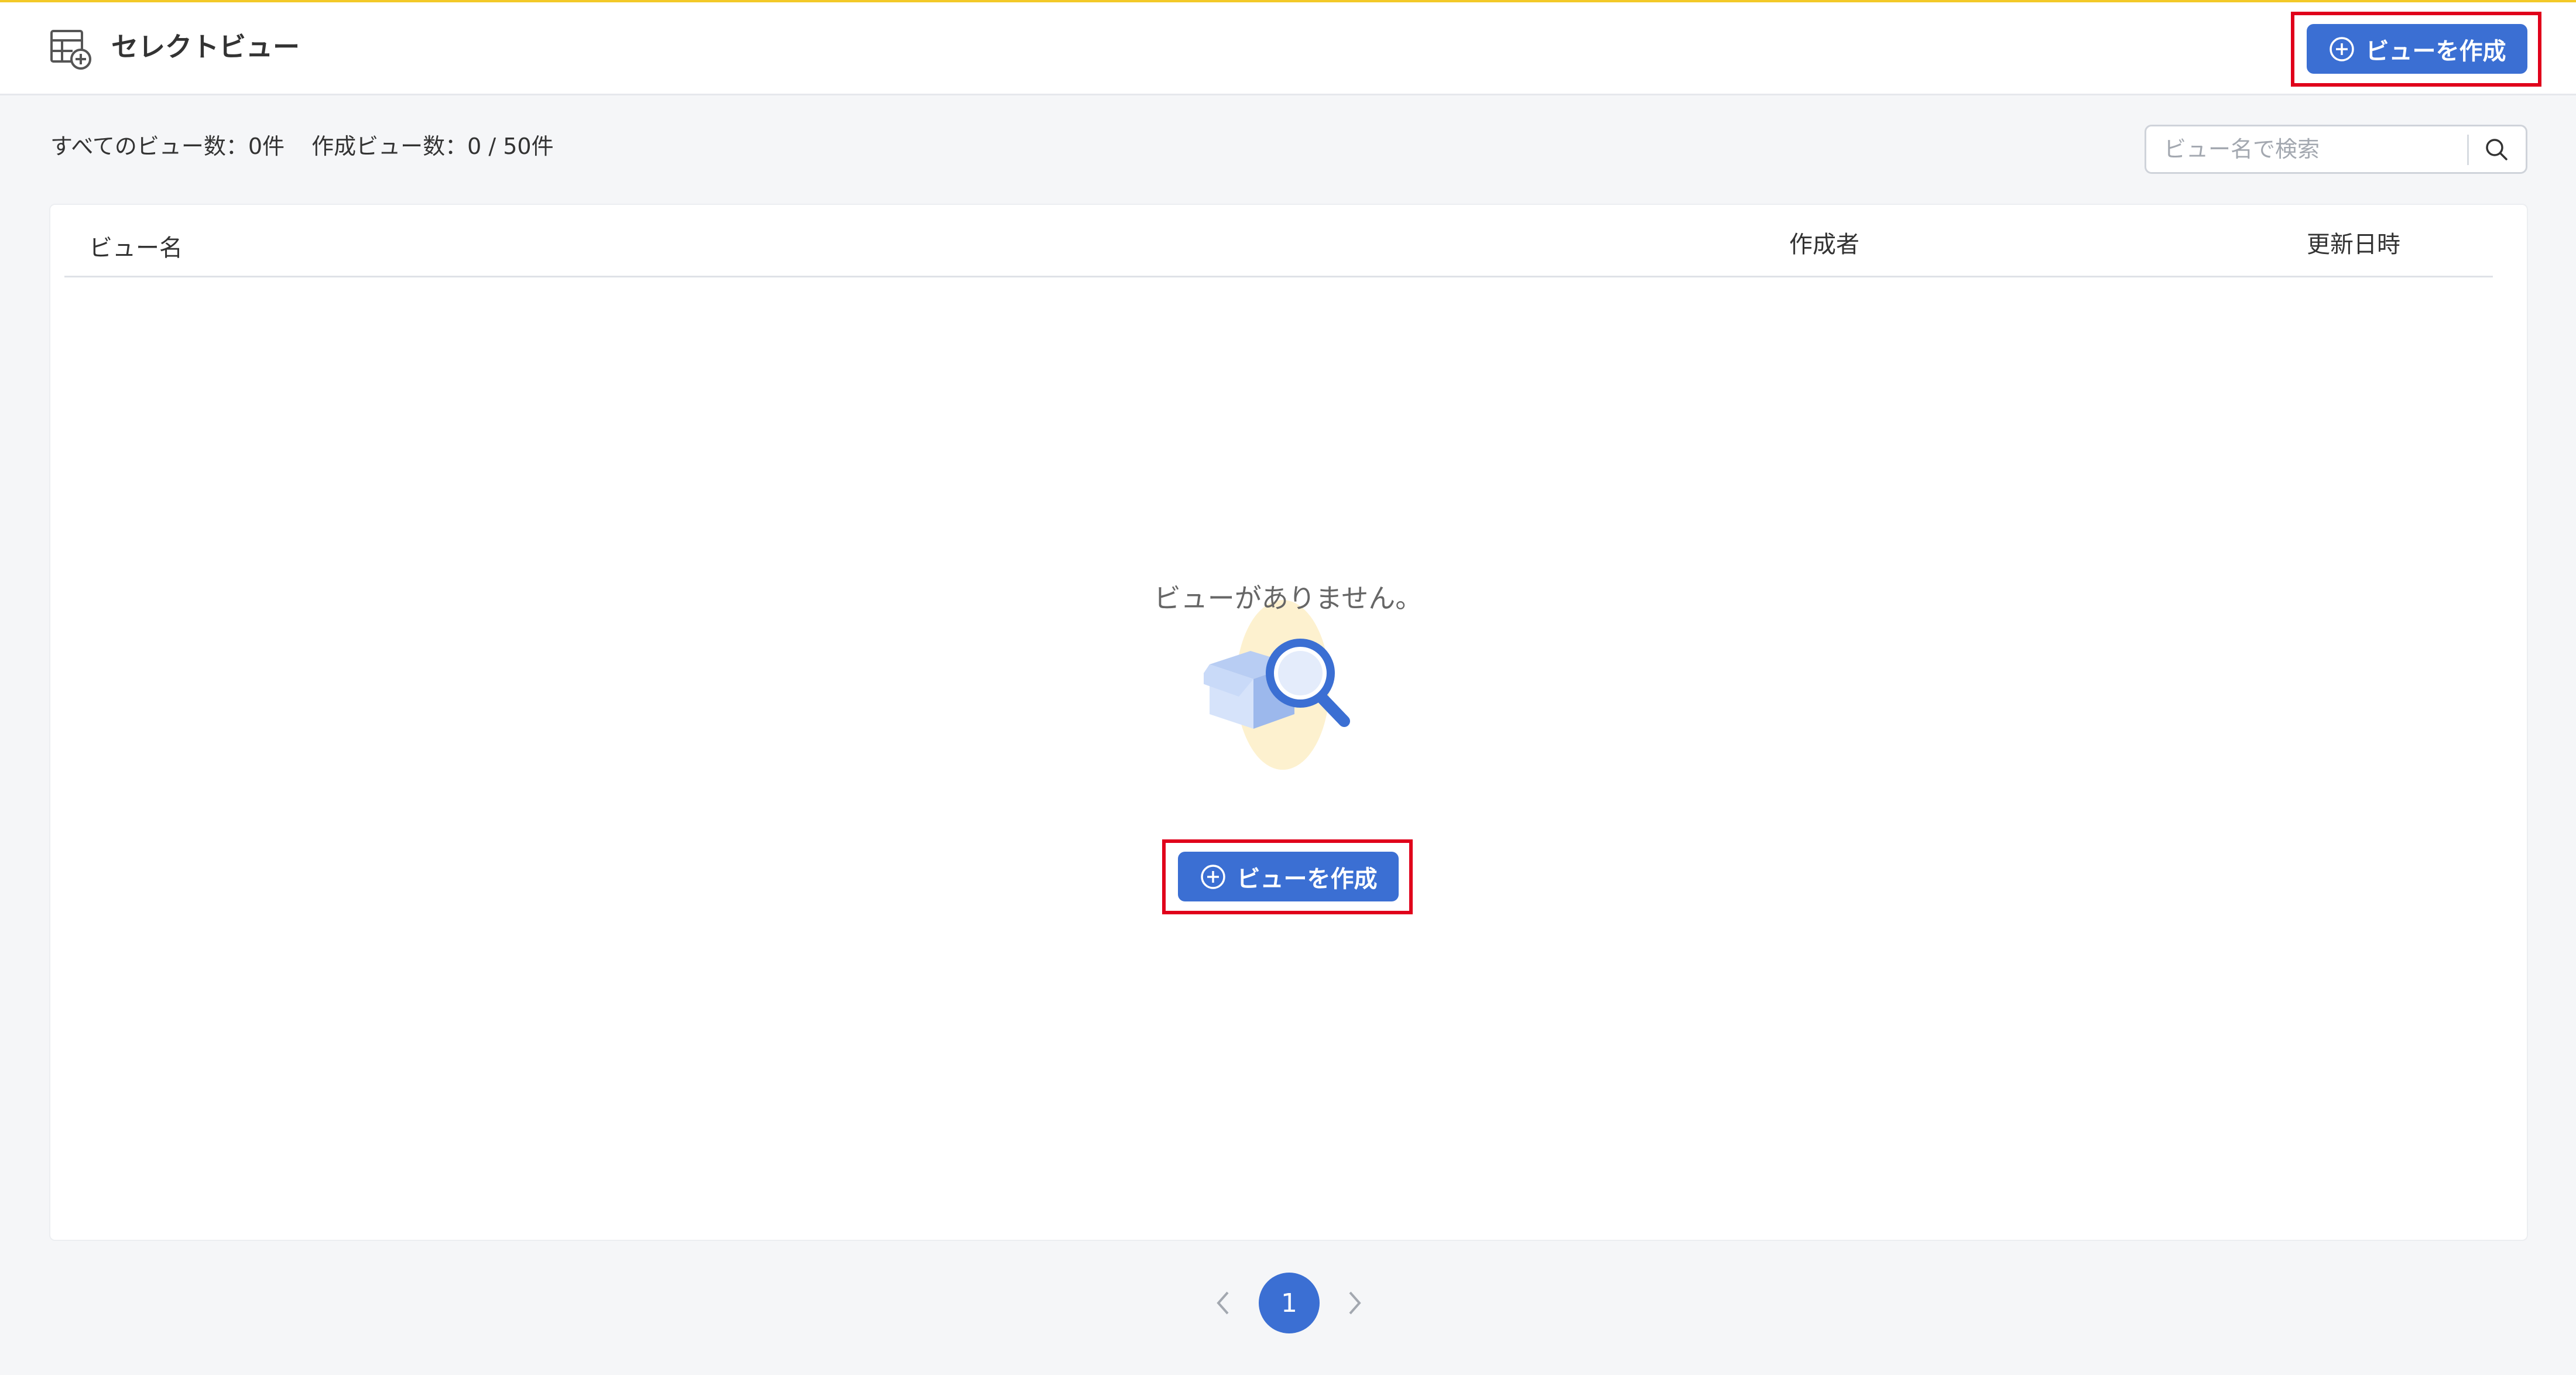 The height and width of the screenshot is (1375, 2576). I want to click on chevron-left-icon, so click(1223, 1303).